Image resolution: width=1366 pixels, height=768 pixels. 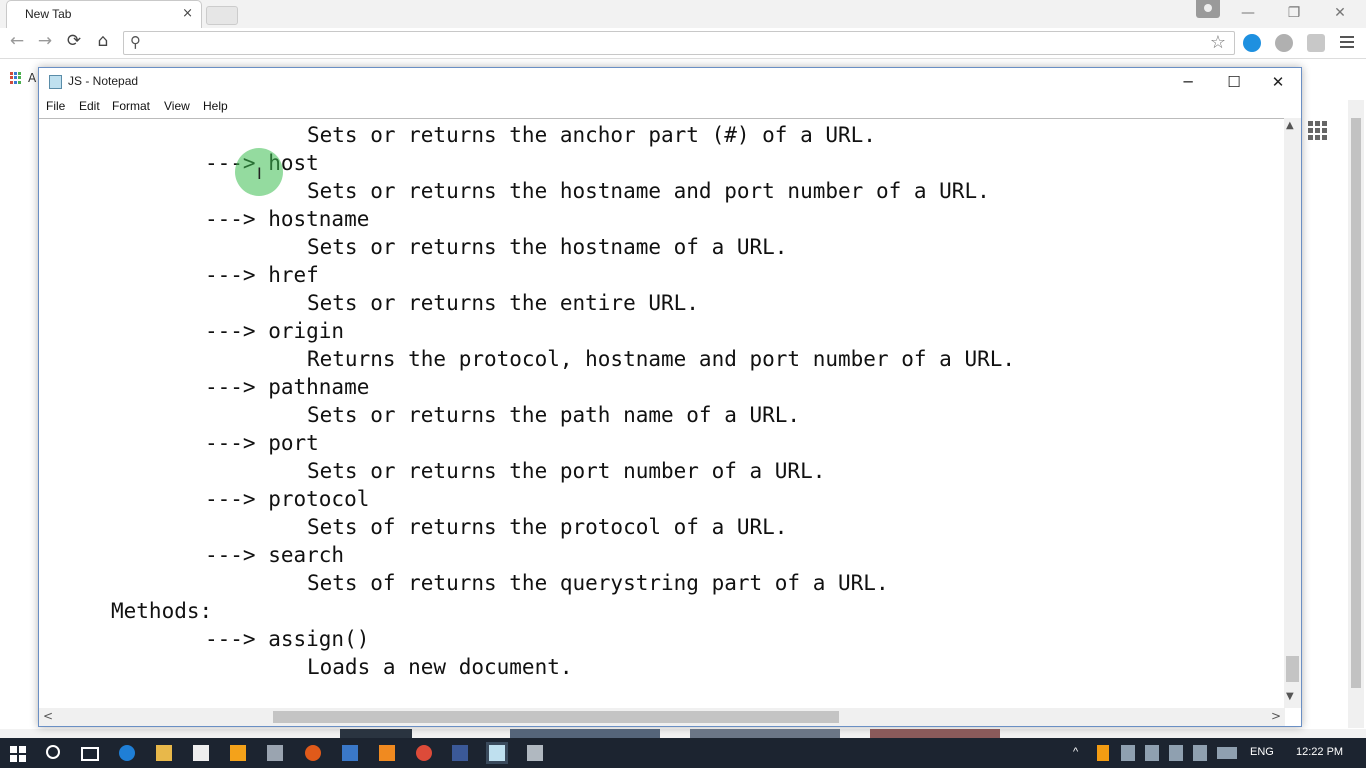 What do you see at coordinates (1128, 753) in the screenshot?
I see `battery-icon` at bounding box center [1128, 753].